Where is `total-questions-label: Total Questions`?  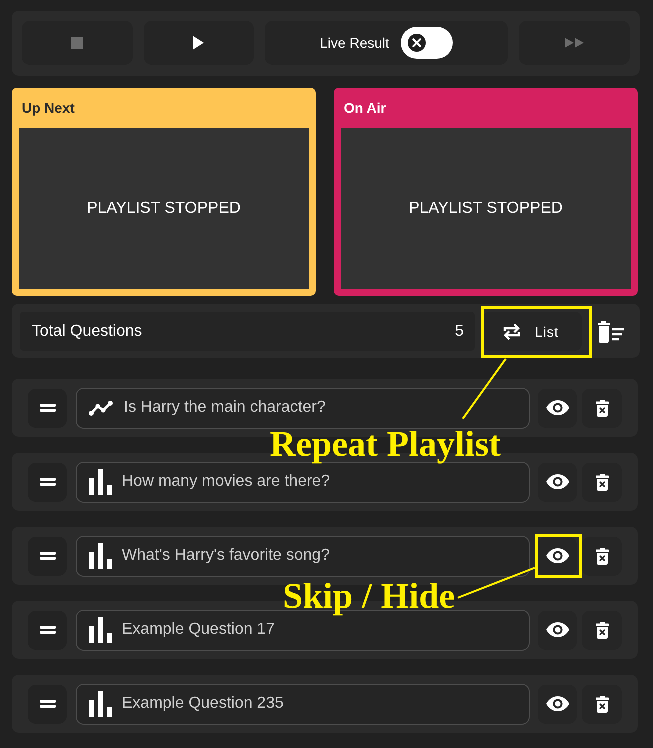
total-questions-label: Total Questions is located at coordinates (87, 331).